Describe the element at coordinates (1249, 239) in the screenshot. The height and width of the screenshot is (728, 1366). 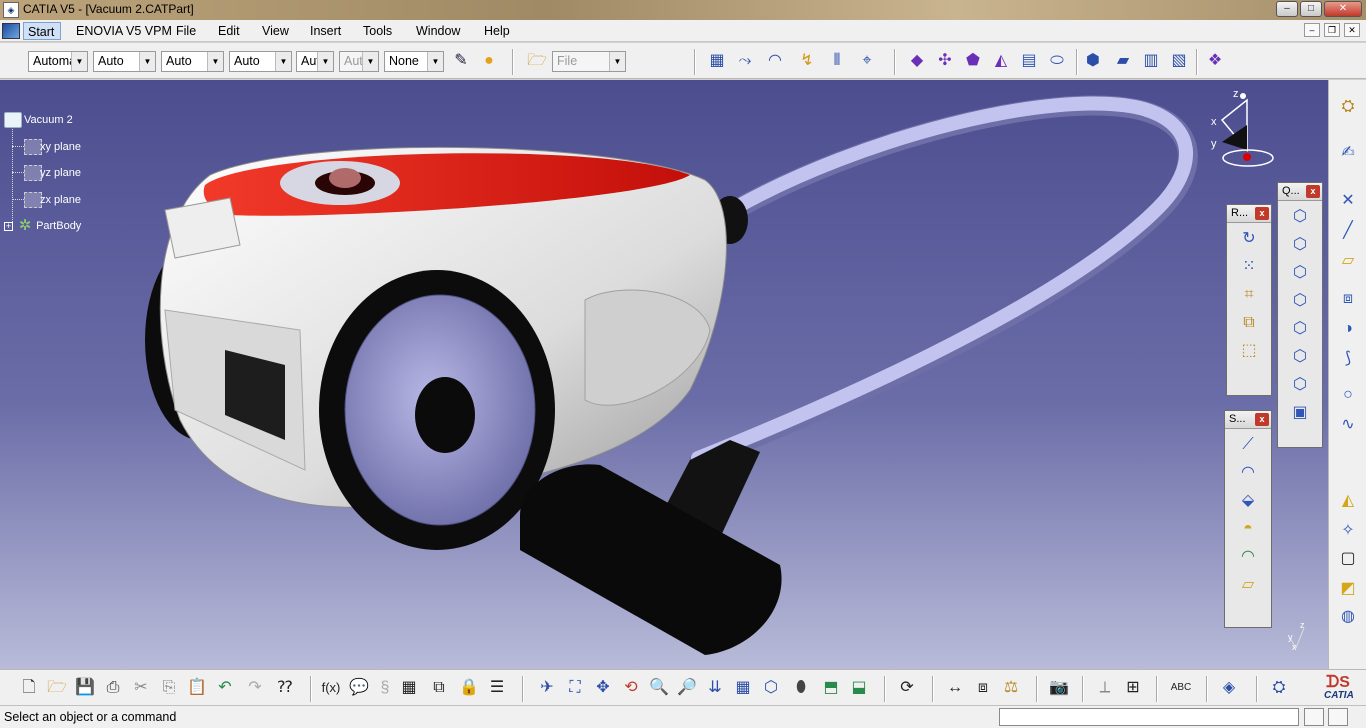
I see `rotate-icon: ↻` at that location.